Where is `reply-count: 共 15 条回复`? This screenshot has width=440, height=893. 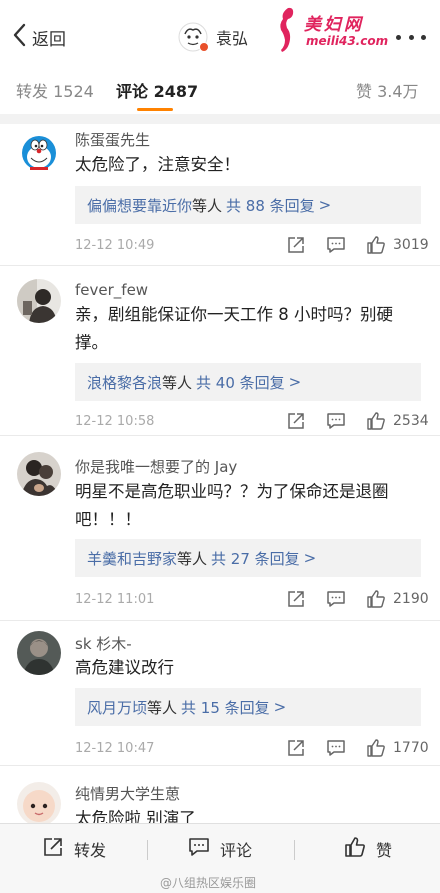
reply-count: 共 15 条回复 is located at coordinates (225, 707).